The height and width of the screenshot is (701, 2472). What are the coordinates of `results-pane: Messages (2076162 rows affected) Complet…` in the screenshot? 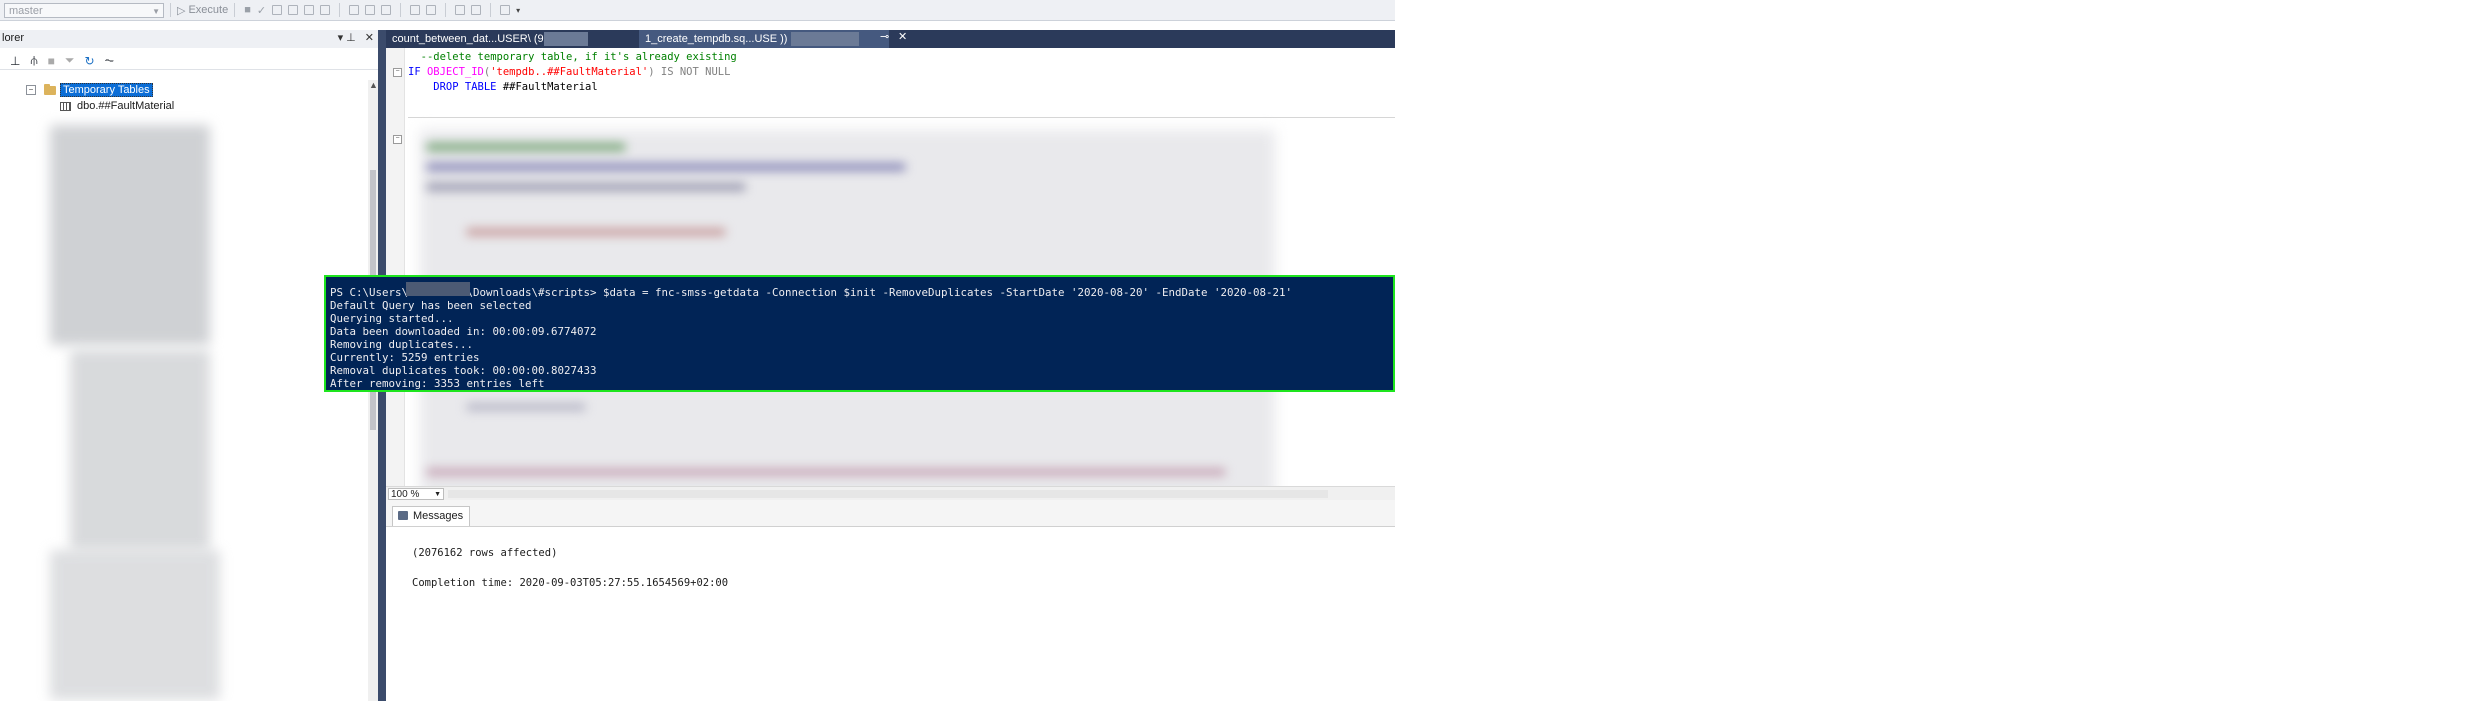 It's located at (890, 600).